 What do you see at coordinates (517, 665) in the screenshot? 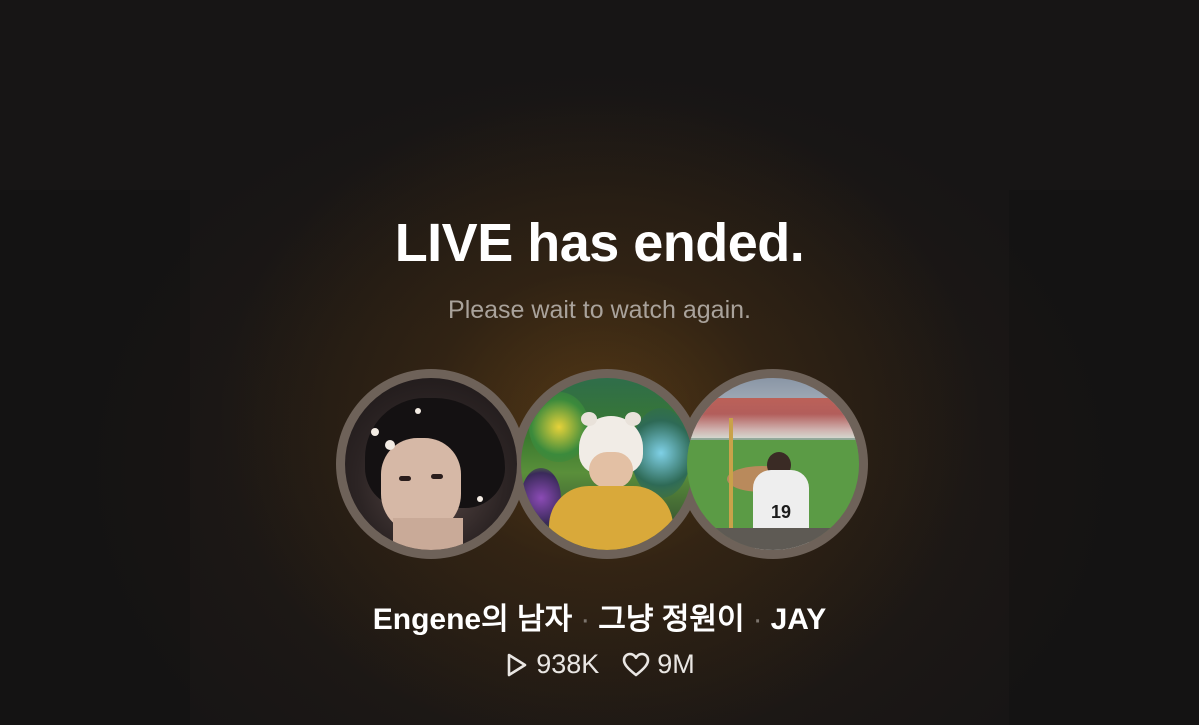
I see `play-icon` at bounding box center [517, 665].